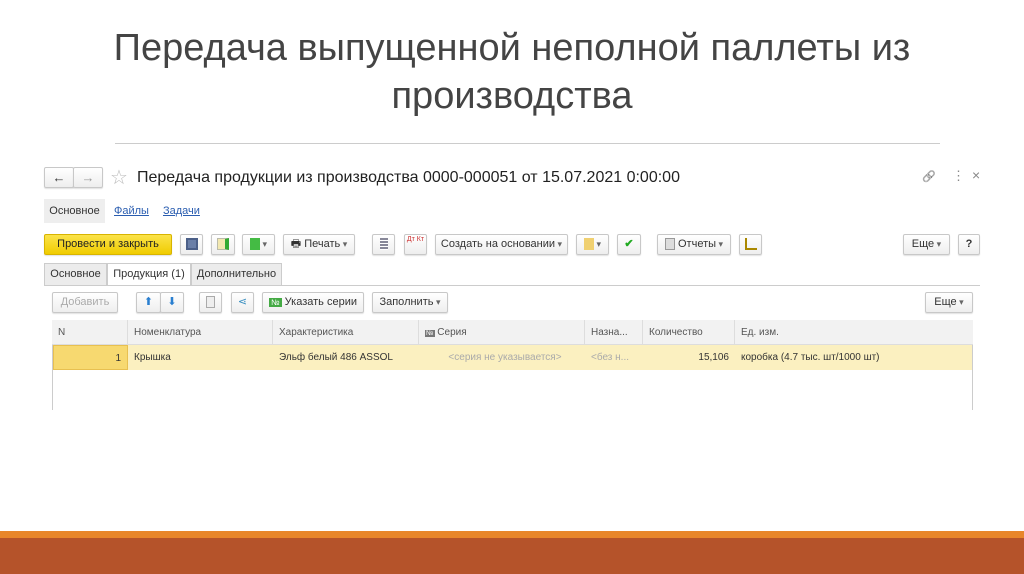  I want to click on tab-additional: Дополнительно, so click(236, 274).